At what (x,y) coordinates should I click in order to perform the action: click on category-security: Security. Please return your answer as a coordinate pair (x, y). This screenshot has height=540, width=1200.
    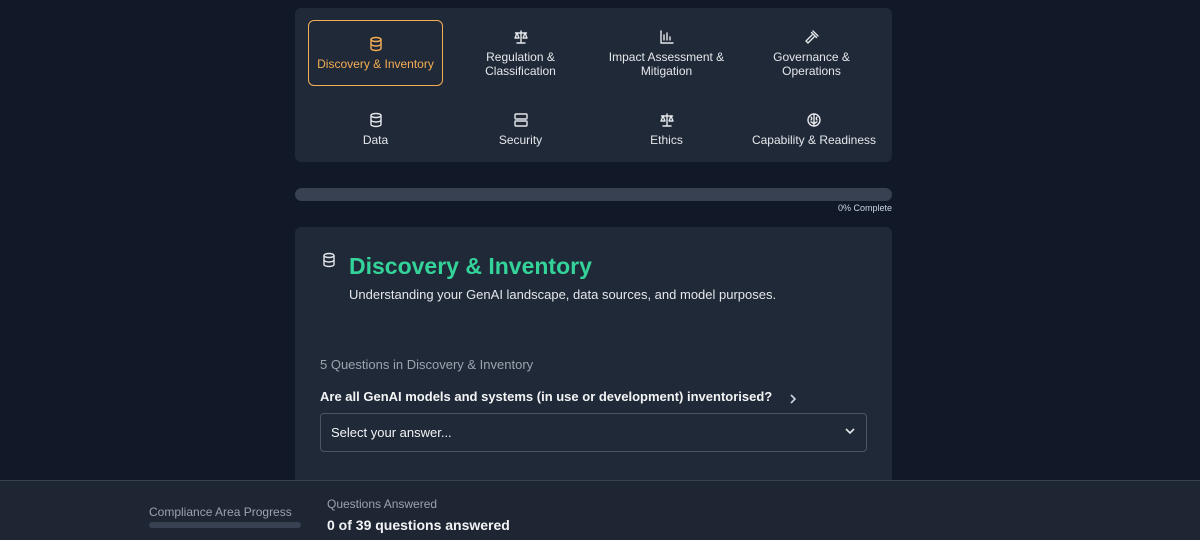
    Looking at the image, I should click on (520, 129).